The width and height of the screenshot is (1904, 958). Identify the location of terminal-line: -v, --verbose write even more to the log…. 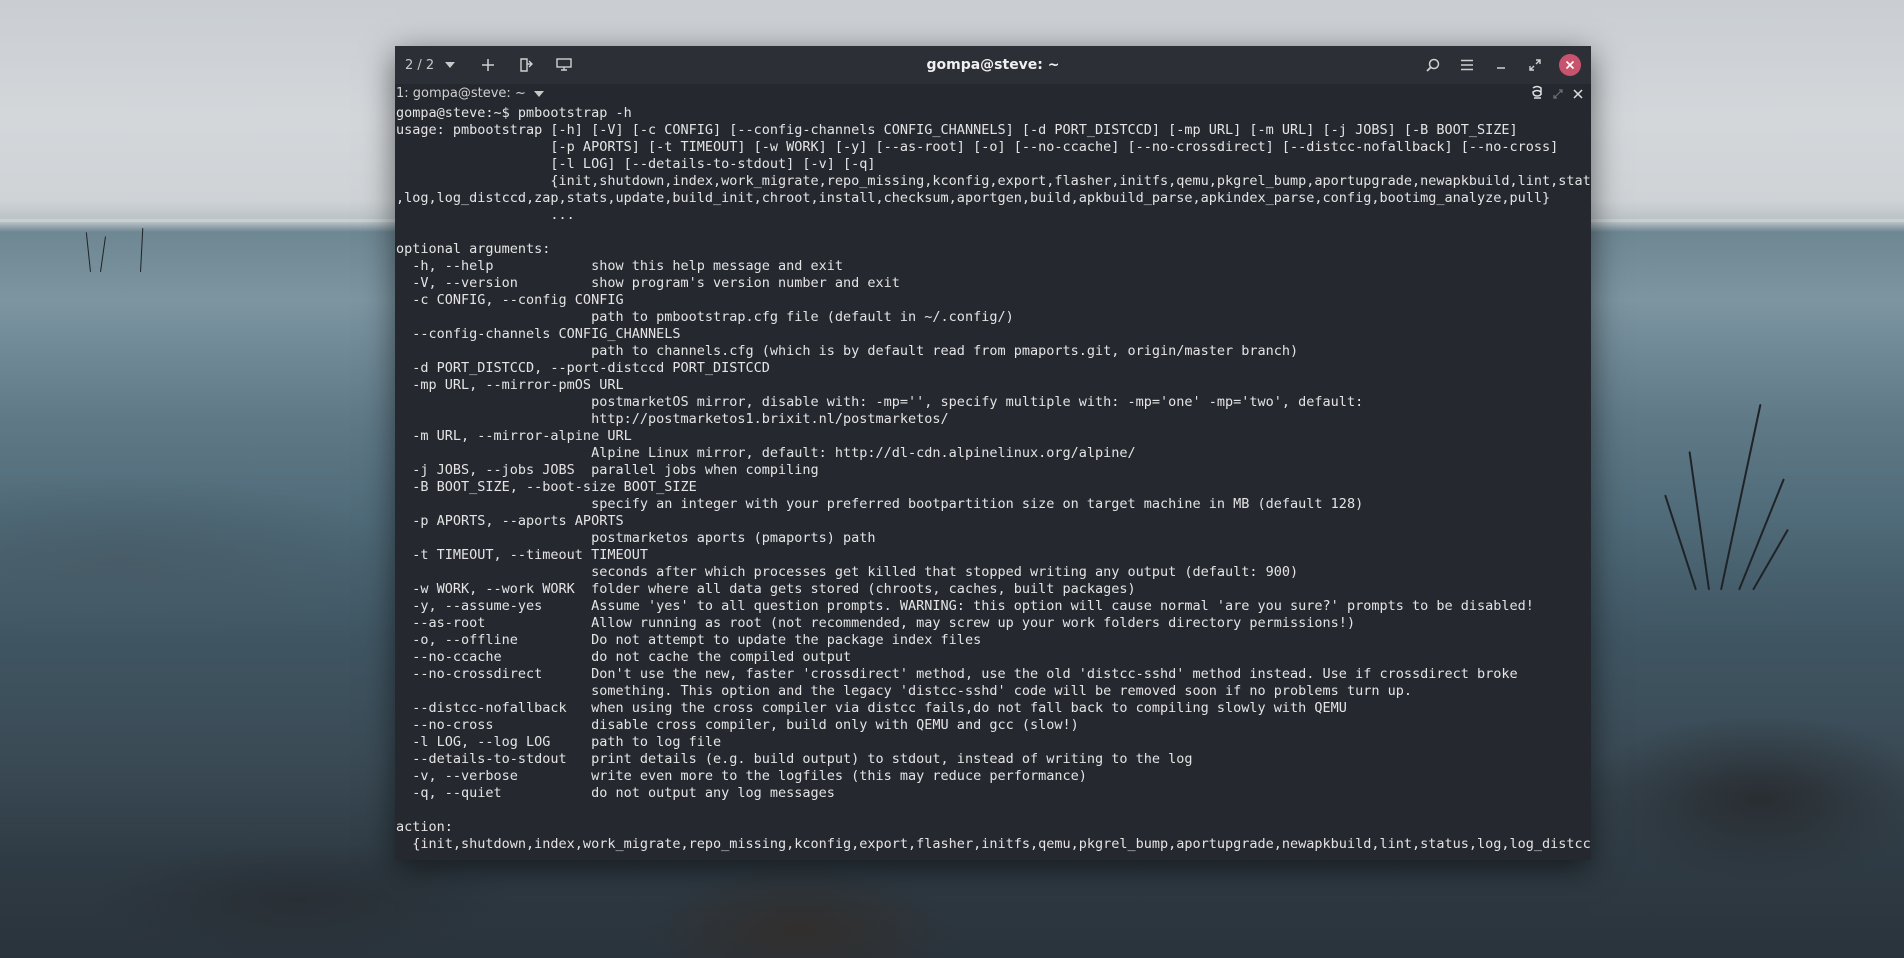
(741, 776).